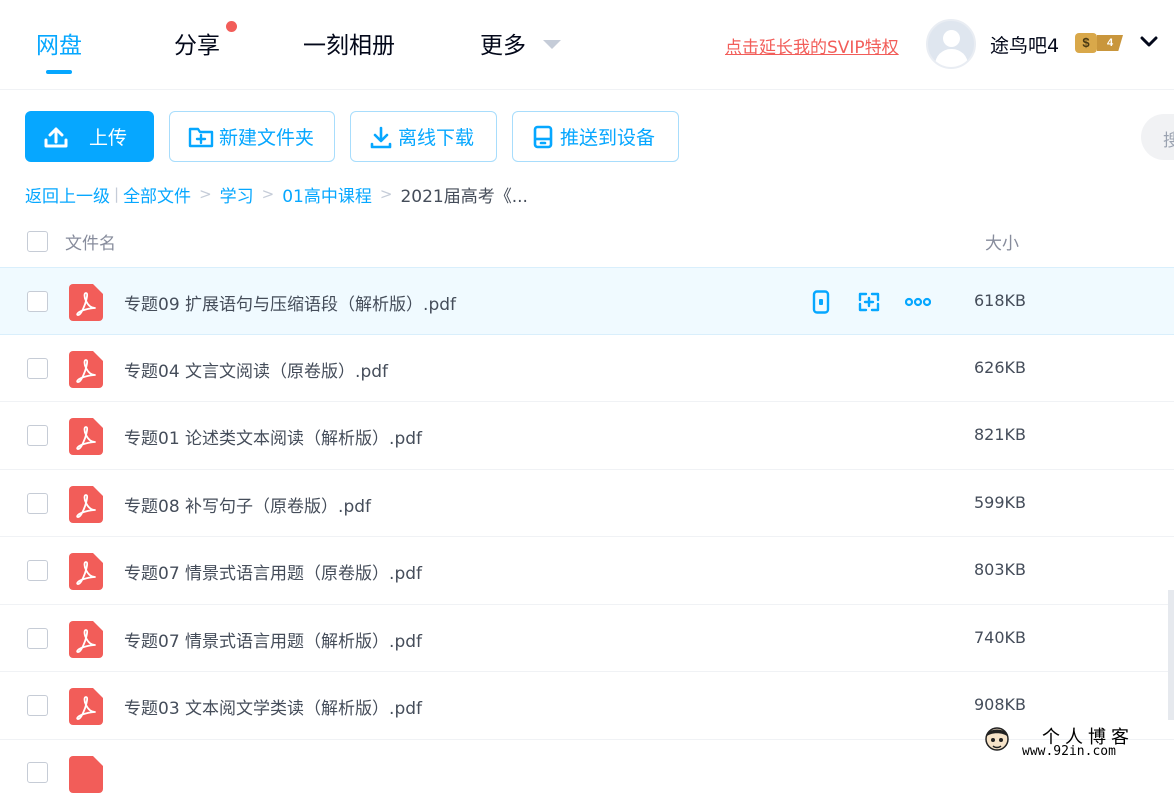 The width and height of the screenshot is (1174, 793). Describe the element at coordinates (1024, 44) in the screenshot. I see `username: 途鸟吧4` at that location.